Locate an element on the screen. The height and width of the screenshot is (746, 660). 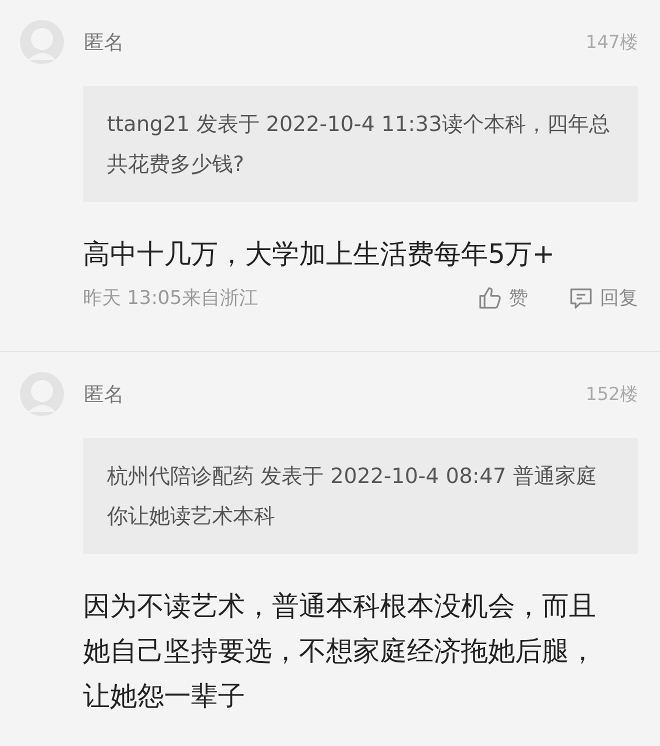
quoted-post: 杭州代陪诊配药 发表于 2022-10-4 08:47 普通家庭你让她读艺术本科 is located at coordinates (360, 496).